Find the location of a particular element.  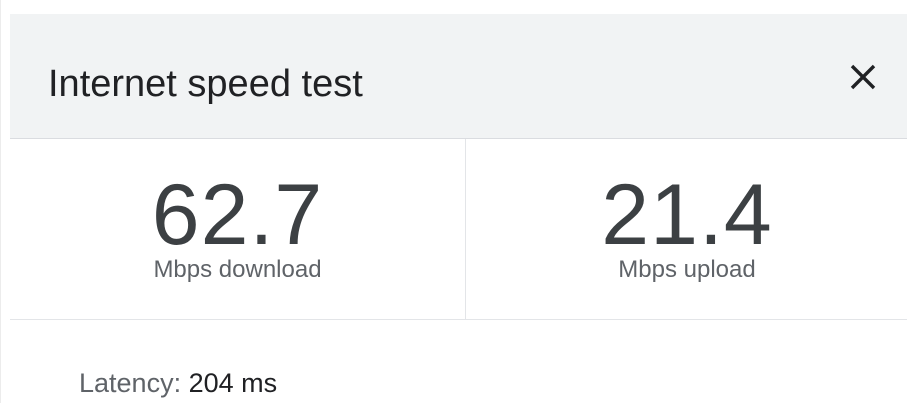

latency-value: 204 ms is located at coordinates (233, 383).